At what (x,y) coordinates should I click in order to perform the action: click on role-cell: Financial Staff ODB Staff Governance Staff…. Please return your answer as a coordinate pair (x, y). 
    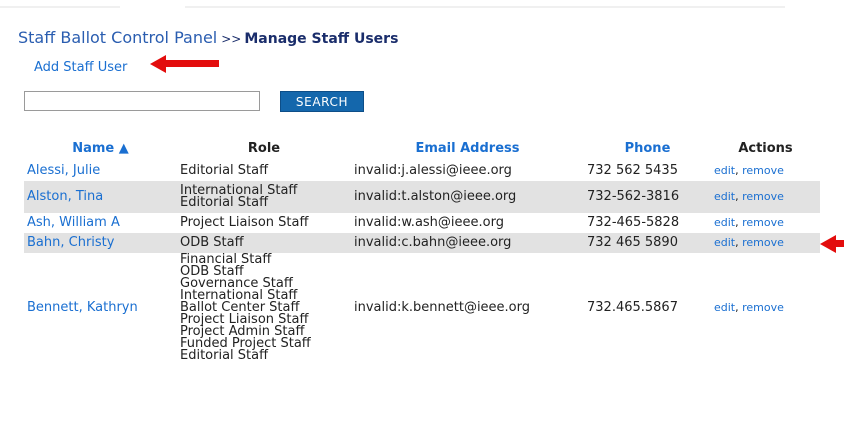
    Looking at the image, I should click on (264, 308).